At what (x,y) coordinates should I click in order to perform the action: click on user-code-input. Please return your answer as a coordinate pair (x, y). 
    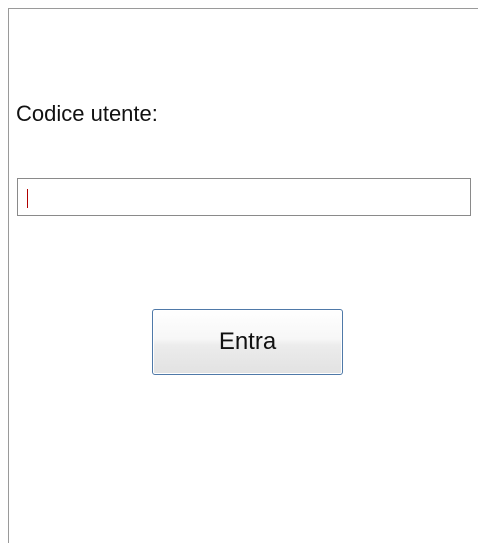
    Looking at the image, I should click on (244, 197).